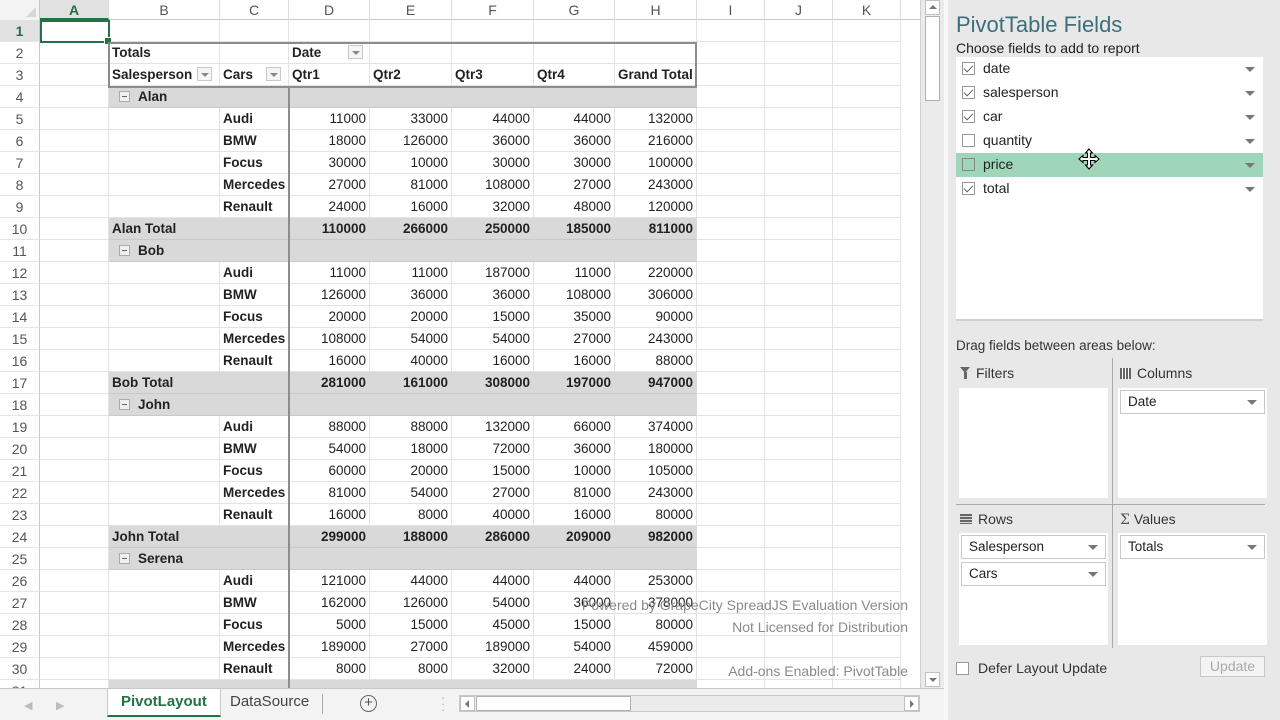  What do you see at coordinates (20, 229) in the screenshot?
I see `row-header: 10` at bounding box center [20, 229].